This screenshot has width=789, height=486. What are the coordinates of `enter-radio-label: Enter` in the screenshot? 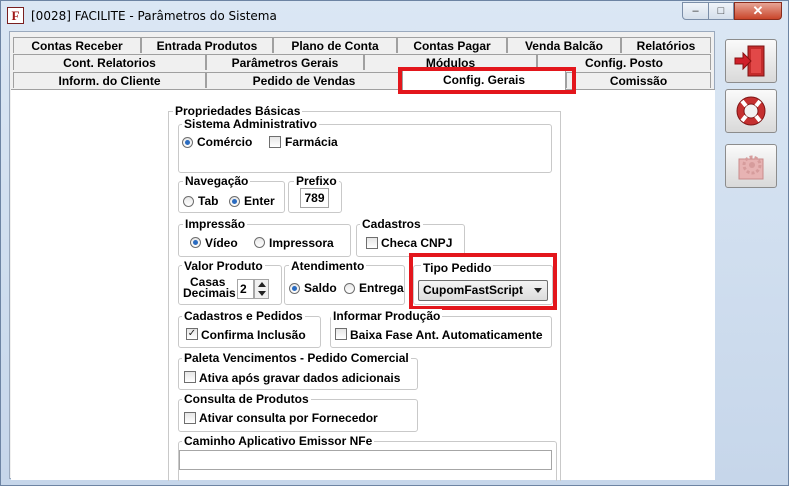 It's located at (259, 201).